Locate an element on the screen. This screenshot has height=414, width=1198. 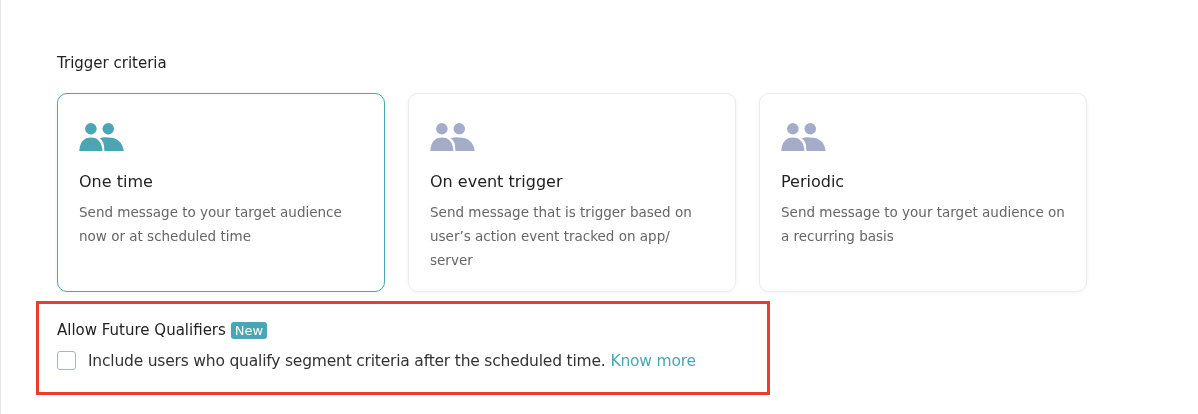
checkbox-label: Include users who qualify segment criteria after the scheduled time. is located at coordinates (347, 360).